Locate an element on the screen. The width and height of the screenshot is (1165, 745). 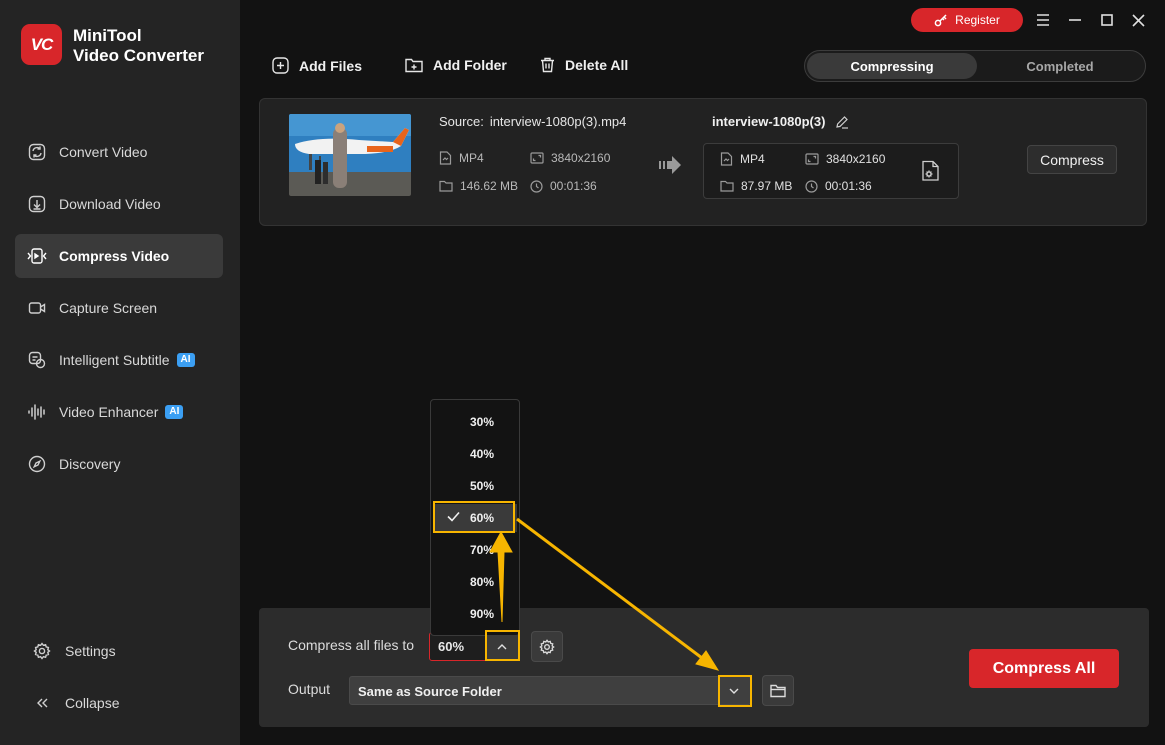
target-format: MP4 is located at coordinates (742, 159).